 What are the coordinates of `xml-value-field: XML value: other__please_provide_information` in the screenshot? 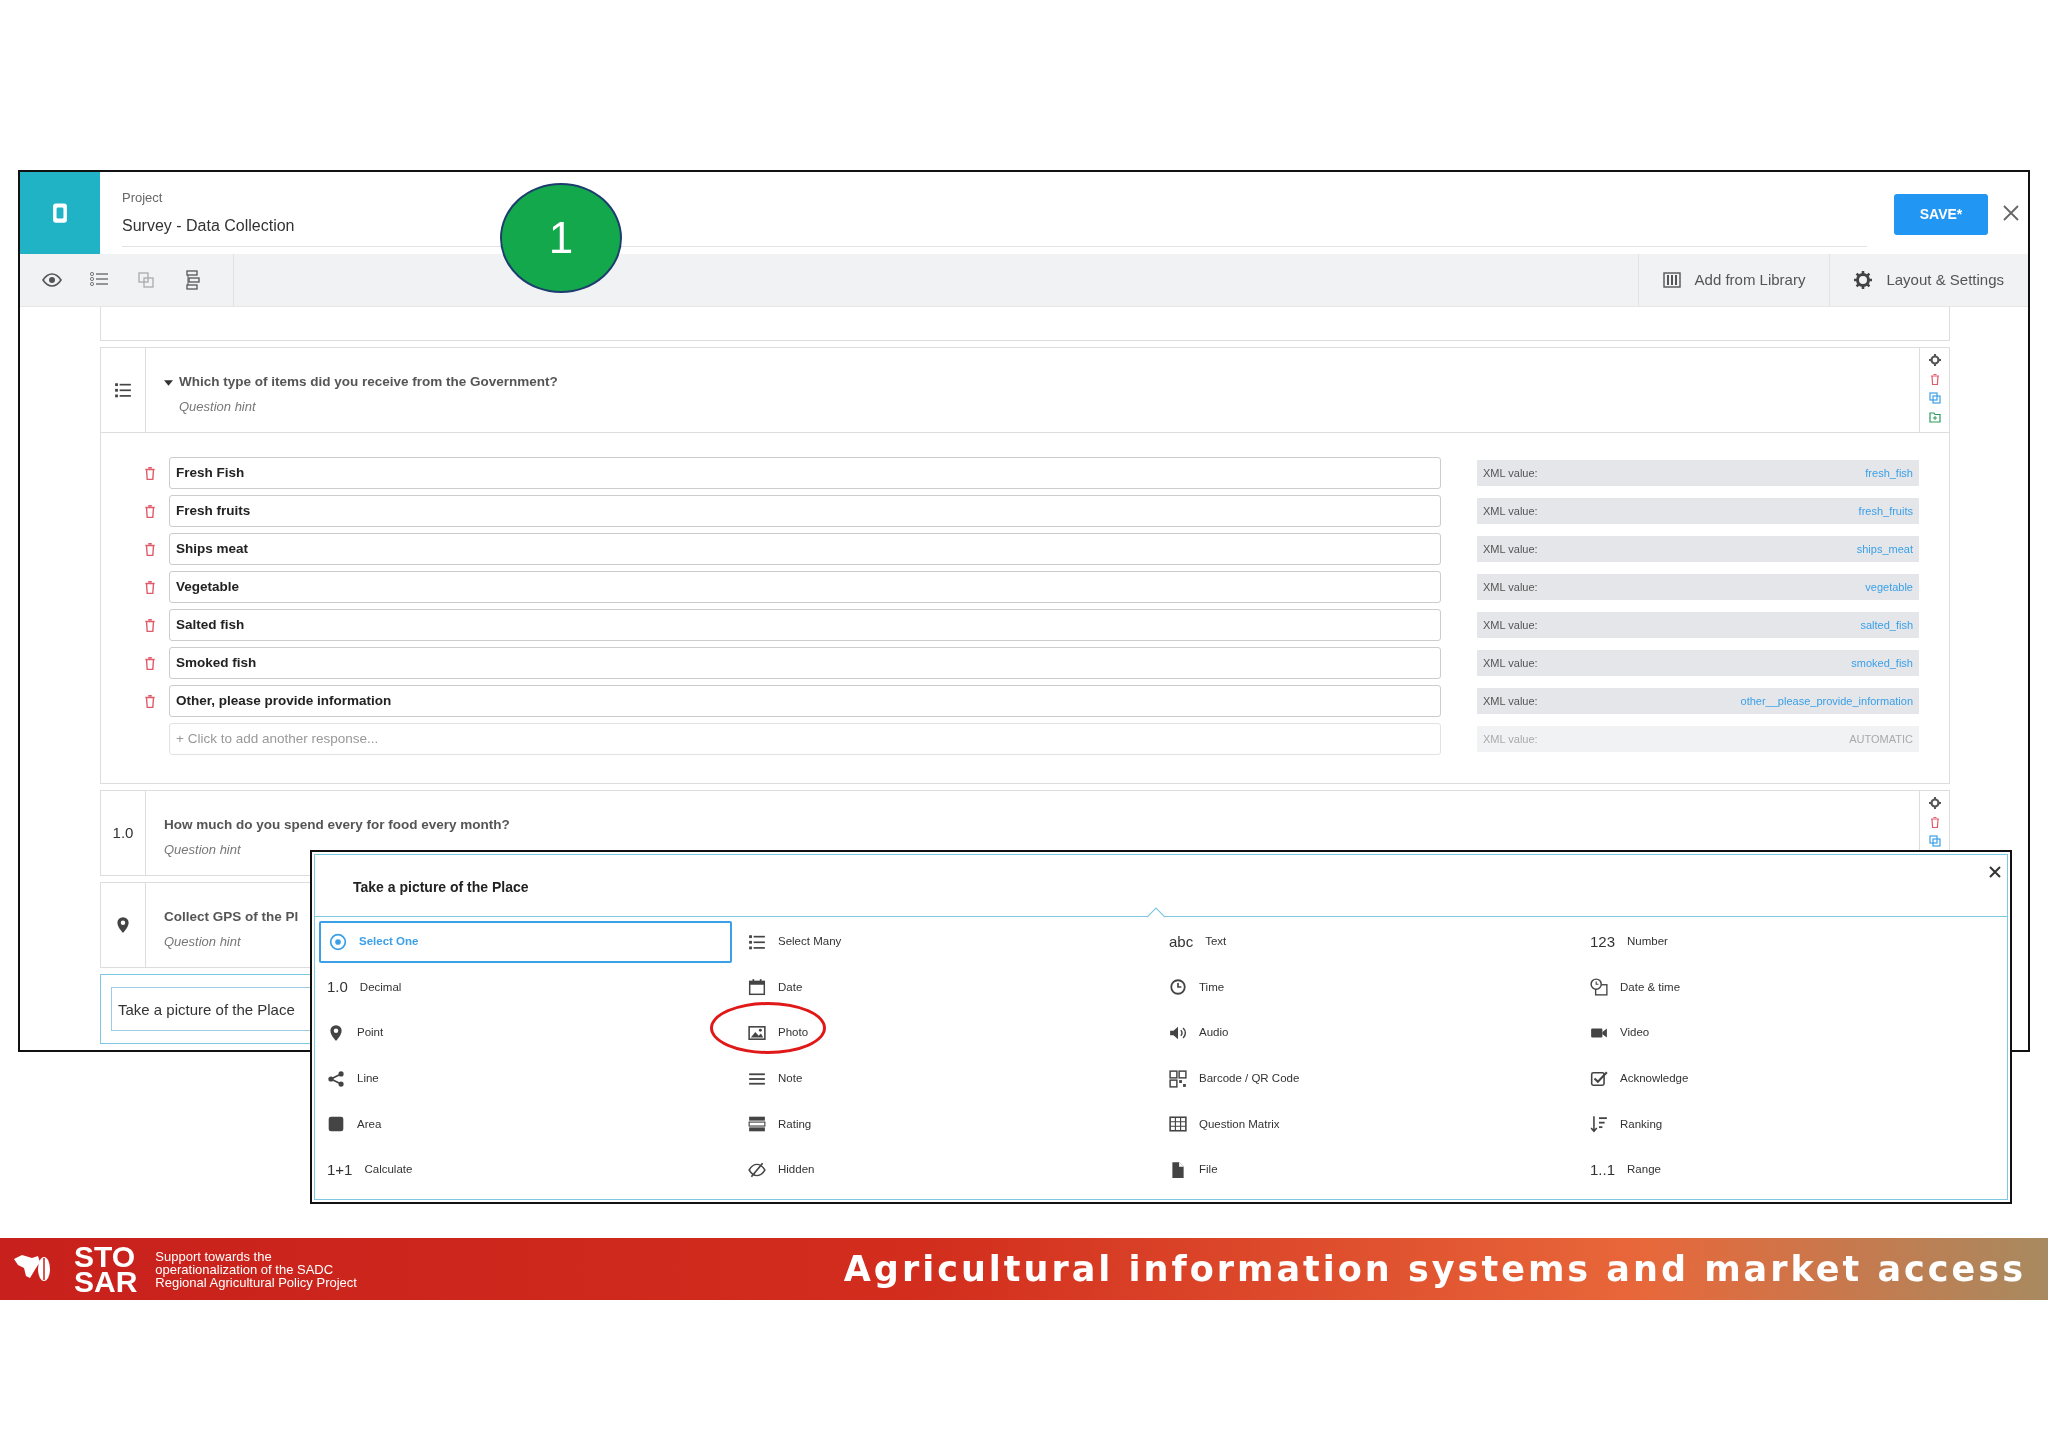 It's located at (1698, 701).